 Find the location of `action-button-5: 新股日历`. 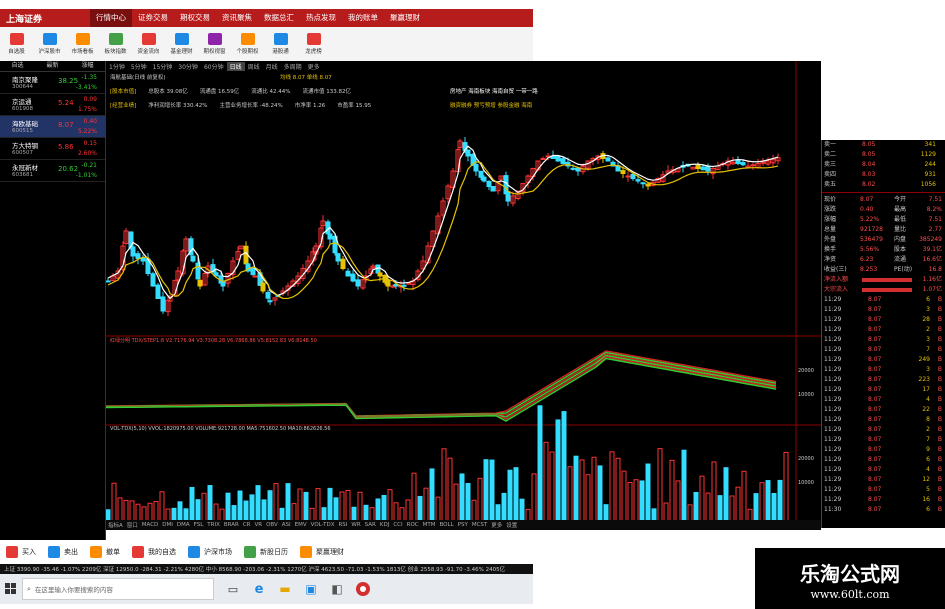

action-button-5: 新股日历 is located at coordinates (266, 552).